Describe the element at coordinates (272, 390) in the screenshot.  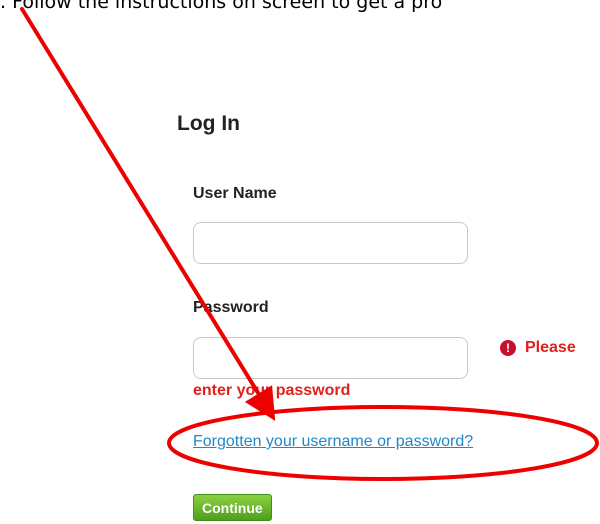
I see `password-error-text-continued: enter your password` at that location.